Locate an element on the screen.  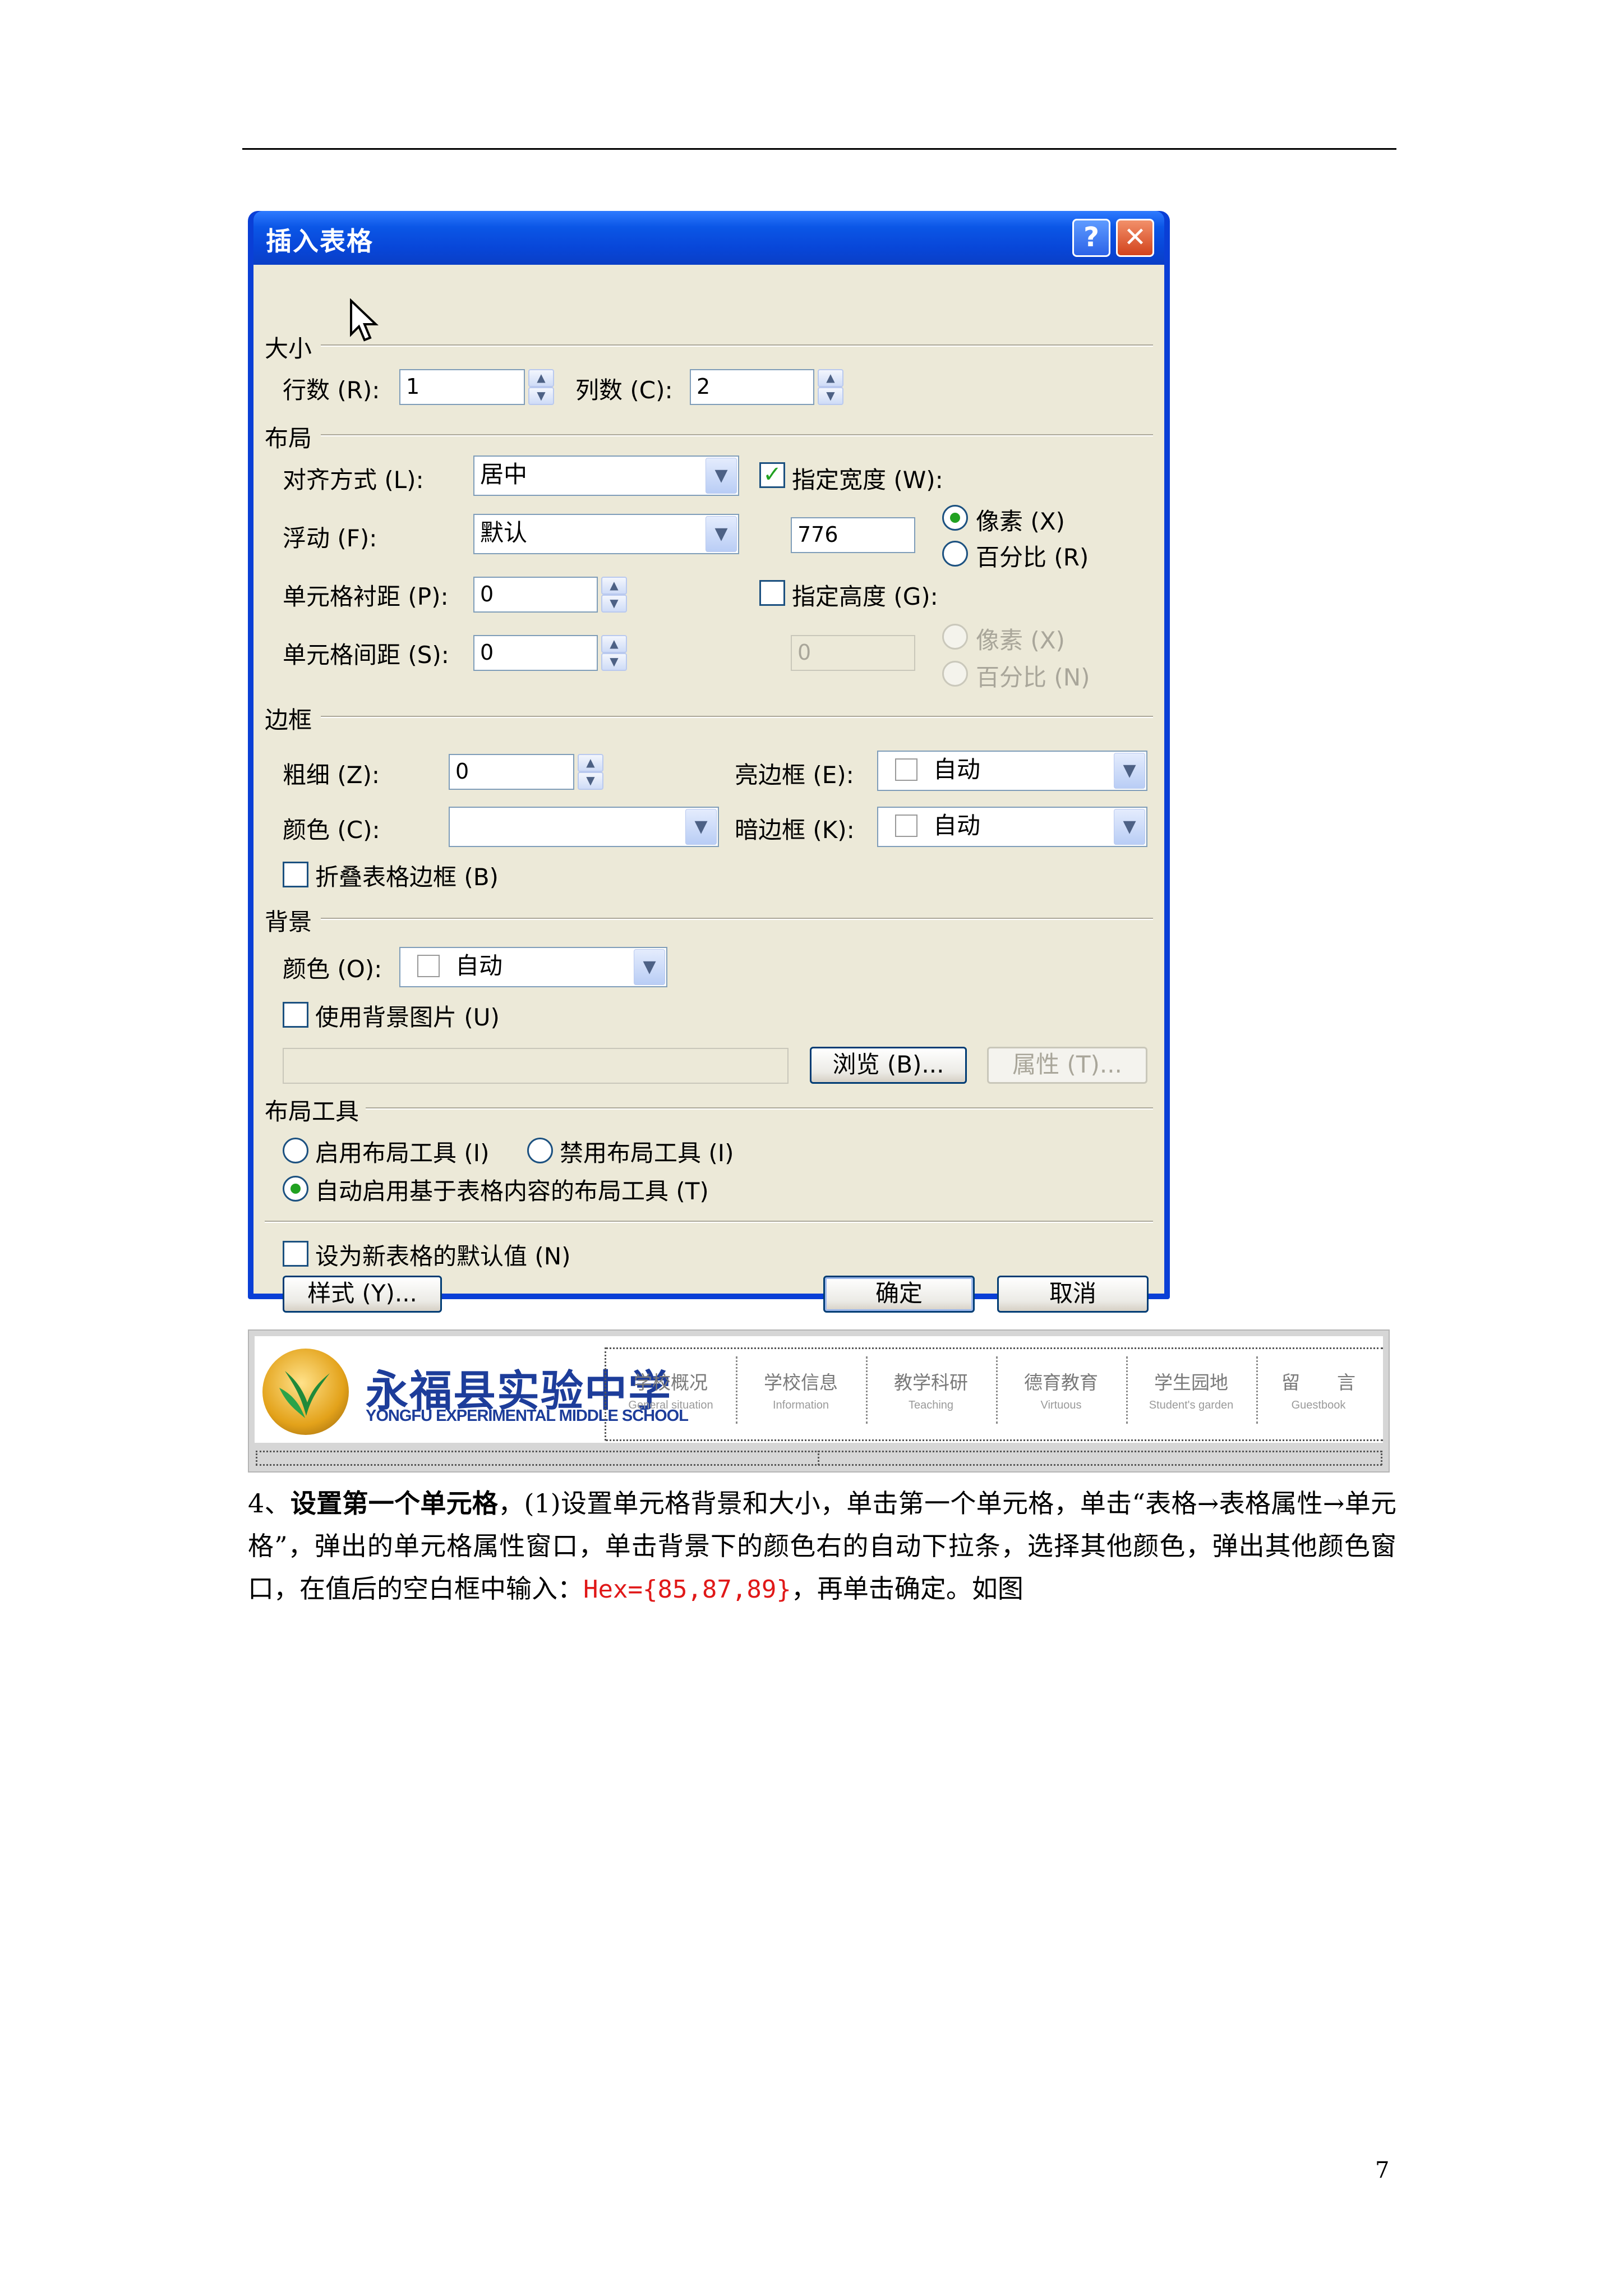
nav-label-en: Student's garden is located at coordinates (1191, 1405).